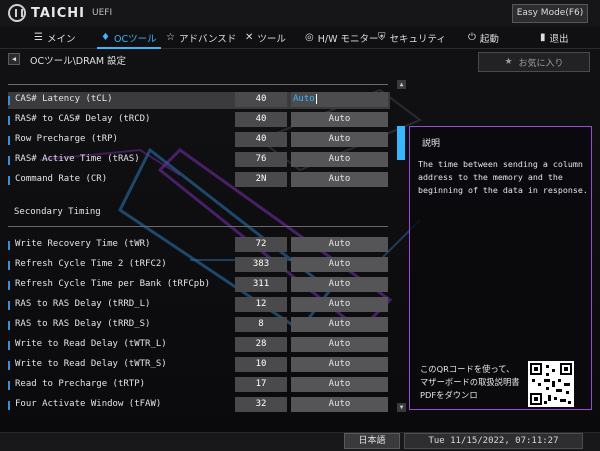 The image size is (600, 451). Describe the element at coordinates (551, 384) in the screenshot. I see `qr-code-icon` at that location.